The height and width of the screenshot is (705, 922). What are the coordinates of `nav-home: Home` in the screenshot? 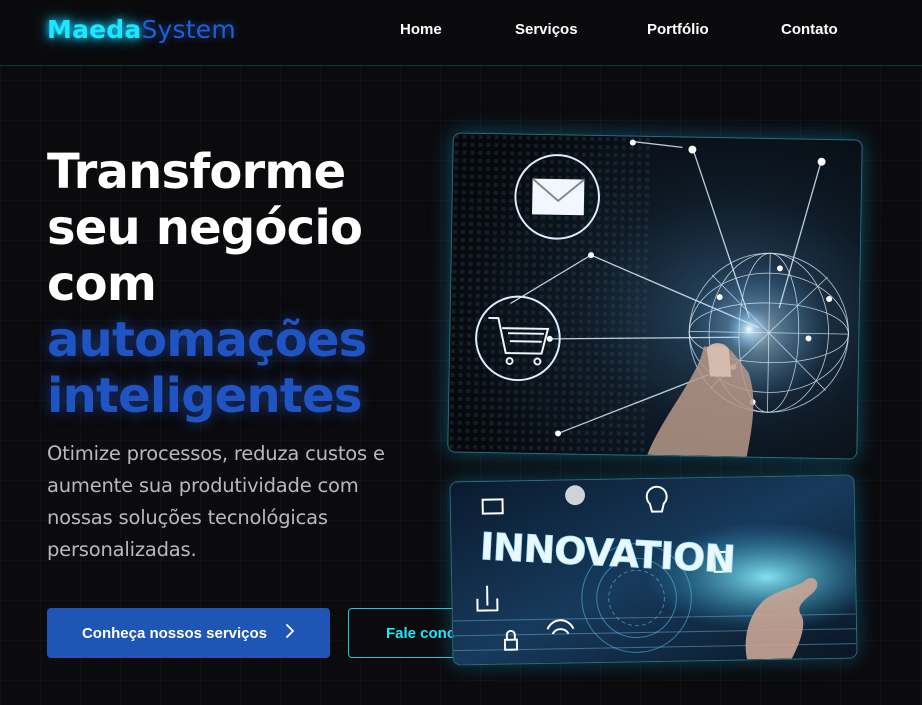 It's located at (421, 29).